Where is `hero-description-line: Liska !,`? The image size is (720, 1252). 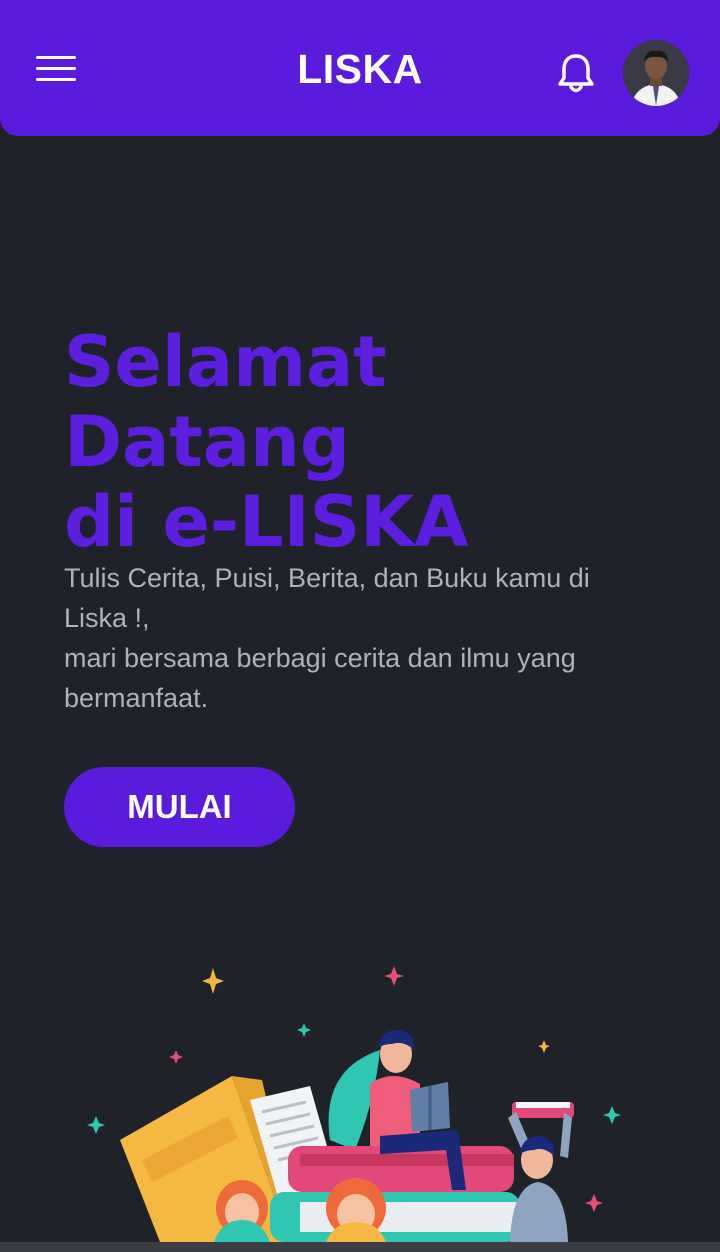 hero-description-line: Liska !, is located at coordinates (107, 618).